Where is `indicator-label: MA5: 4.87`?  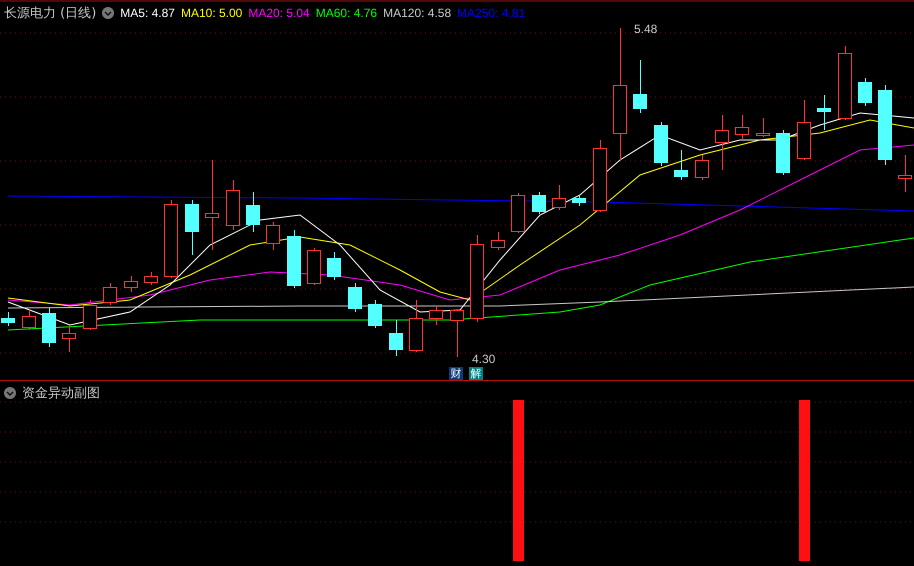 indicator-label: MA5: 4.87 is located at coordinates (147, 13).